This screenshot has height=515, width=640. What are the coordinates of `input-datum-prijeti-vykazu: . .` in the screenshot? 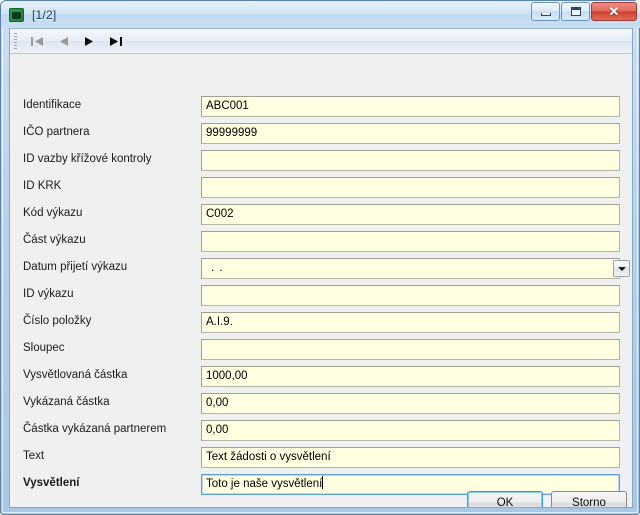 It's located at (410, 268).